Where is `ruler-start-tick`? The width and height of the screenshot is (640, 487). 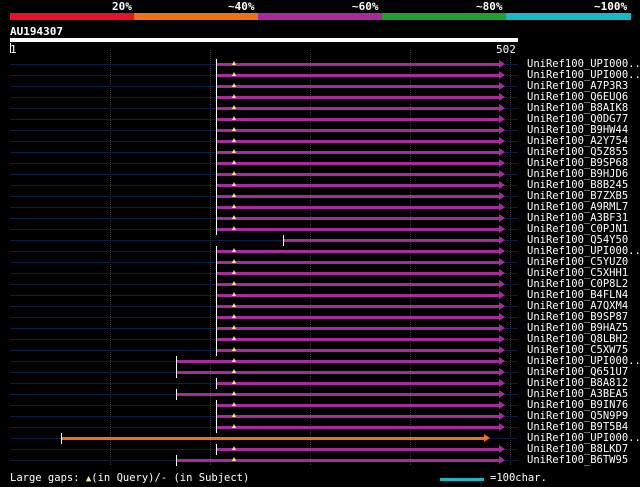
ruler-start-tick is located at coordinates (10, 48).